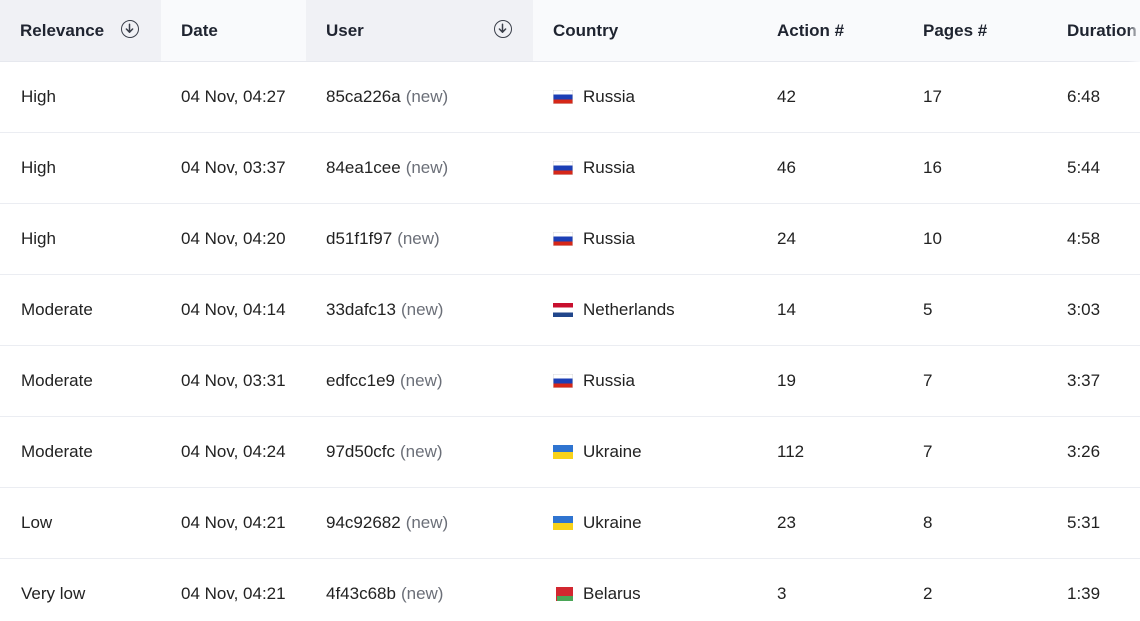 The height and width of the screenshot is (621, 1140). I want to click on column-header-country: Country, so click(645, 30).